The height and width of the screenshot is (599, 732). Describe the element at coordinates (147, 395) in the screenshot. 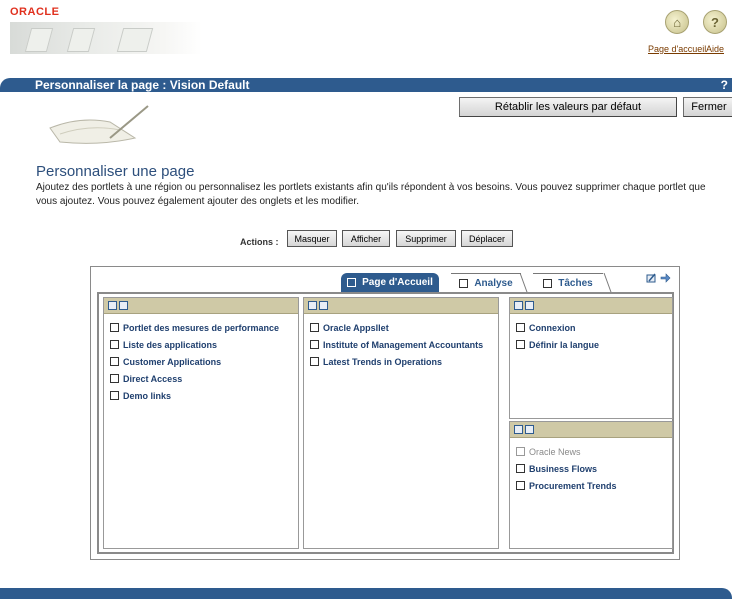

I see `portlet-label: Demo links` at that location.